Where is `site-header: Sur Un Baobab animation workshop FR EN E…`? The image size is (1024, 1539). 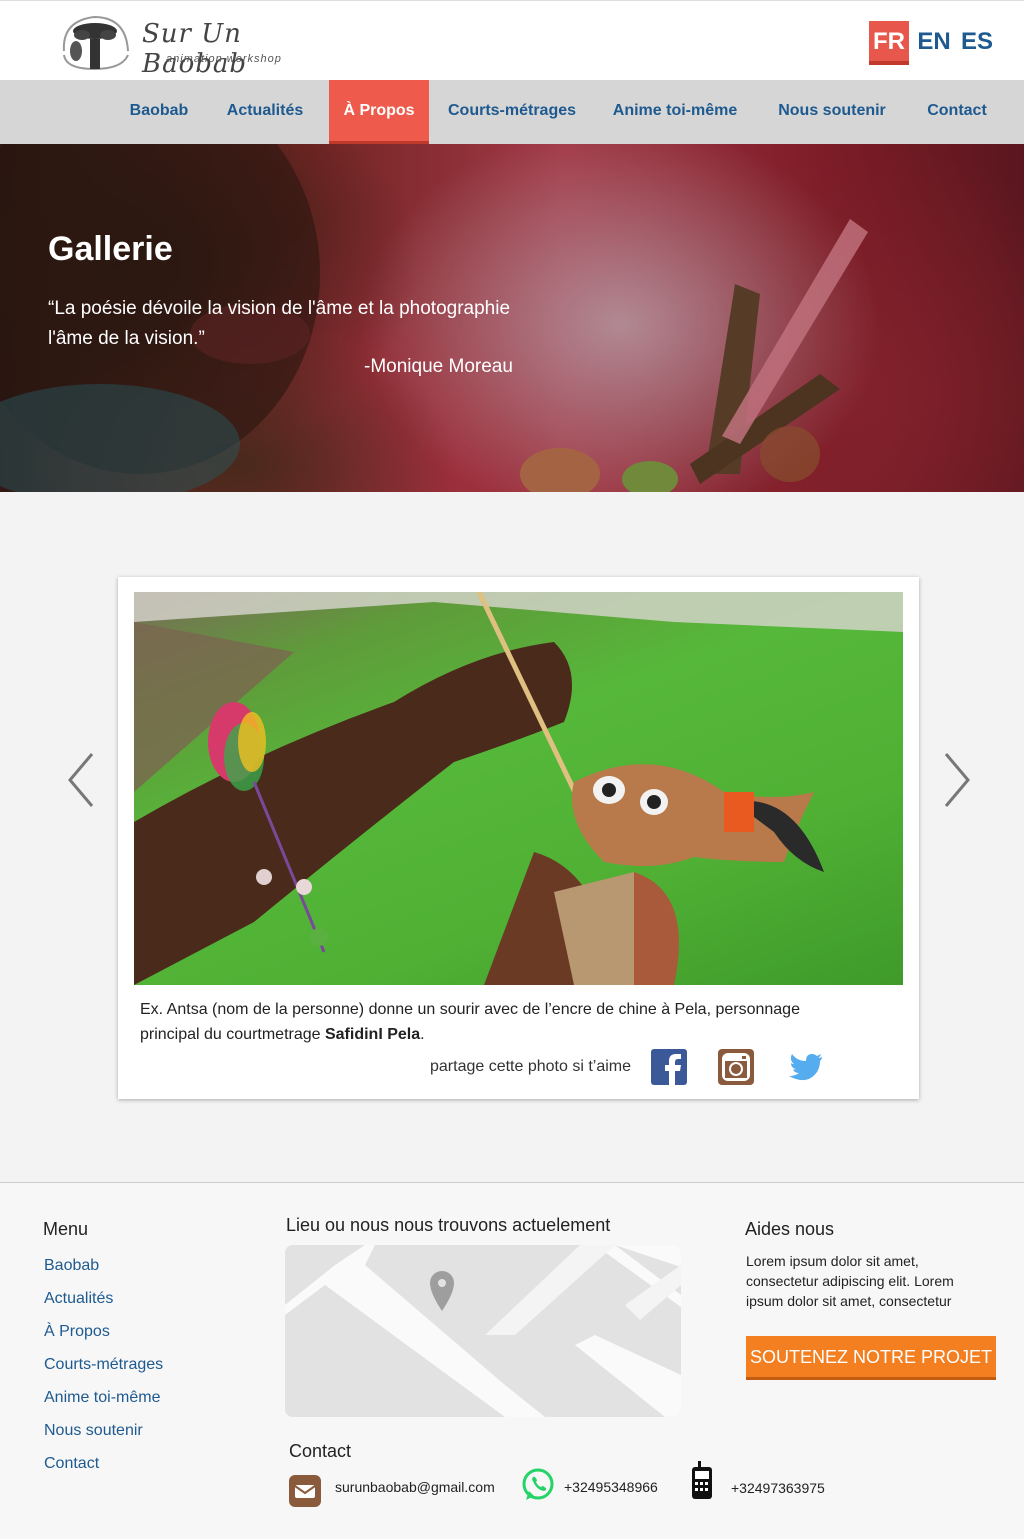 site-header: Sur Un Baobab animation workshop FR EN E… is located at coordinates (512, 40).